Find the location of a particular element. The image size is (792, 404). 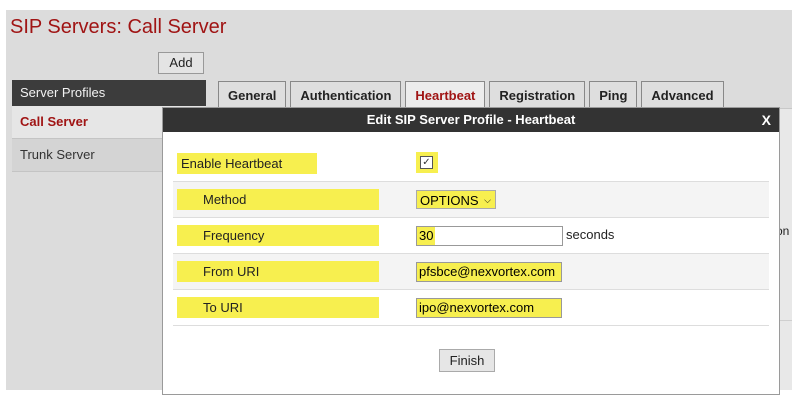

method-select-value: OPTIONS is located at coordinates (449, 200).